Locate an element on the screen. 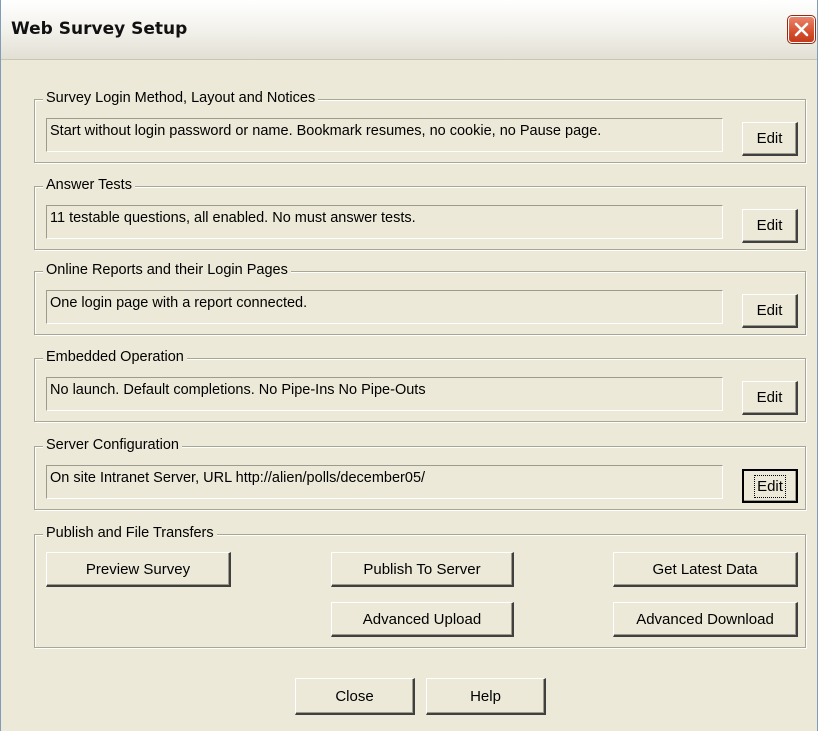 The height and width of the screenshot is (731, 820). advanced-download-button: Advanced Download is located at coordinates (705, 619).